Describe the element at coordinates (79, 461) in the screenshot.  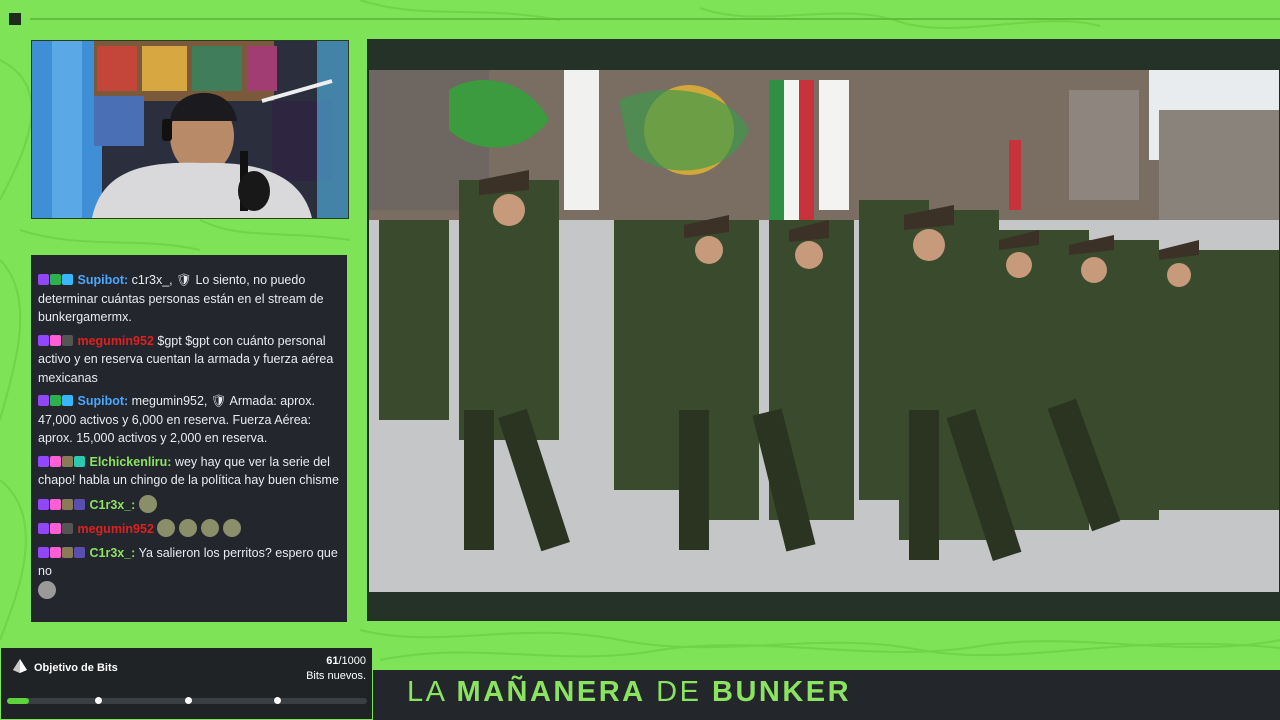
I see `gem-badge-icon` at that location.